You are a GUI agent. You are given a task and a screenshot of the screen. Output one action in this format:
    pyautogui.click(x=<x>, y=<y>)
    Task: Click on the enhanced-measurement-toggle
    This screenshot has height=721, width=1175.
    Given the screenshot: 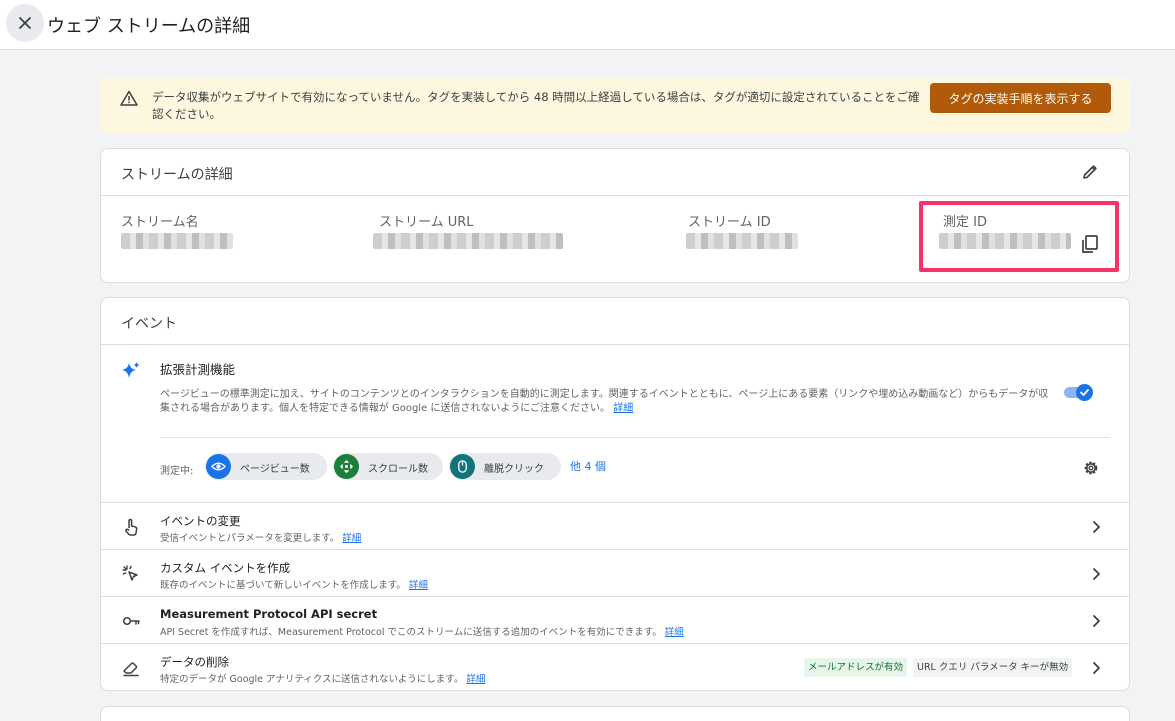 What is the action you would take?
    pyautogui.click(x=1079, y=392)
    